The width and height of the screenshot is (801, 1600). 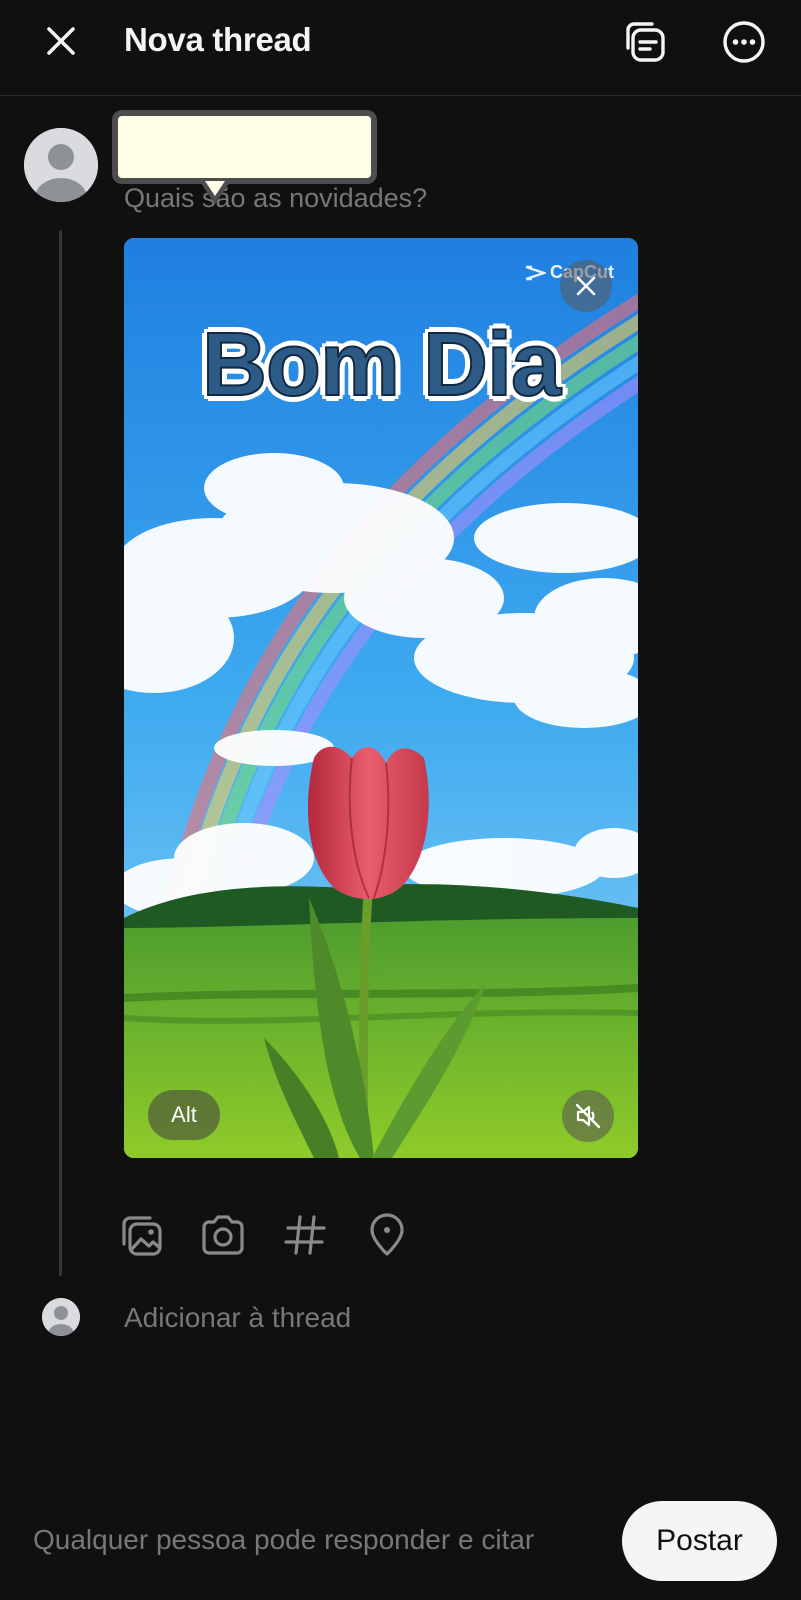 What do you see at coordinates (142, 1236) in the screenshot?
I see `gallery-icon` at bounding box center [142, 1236].